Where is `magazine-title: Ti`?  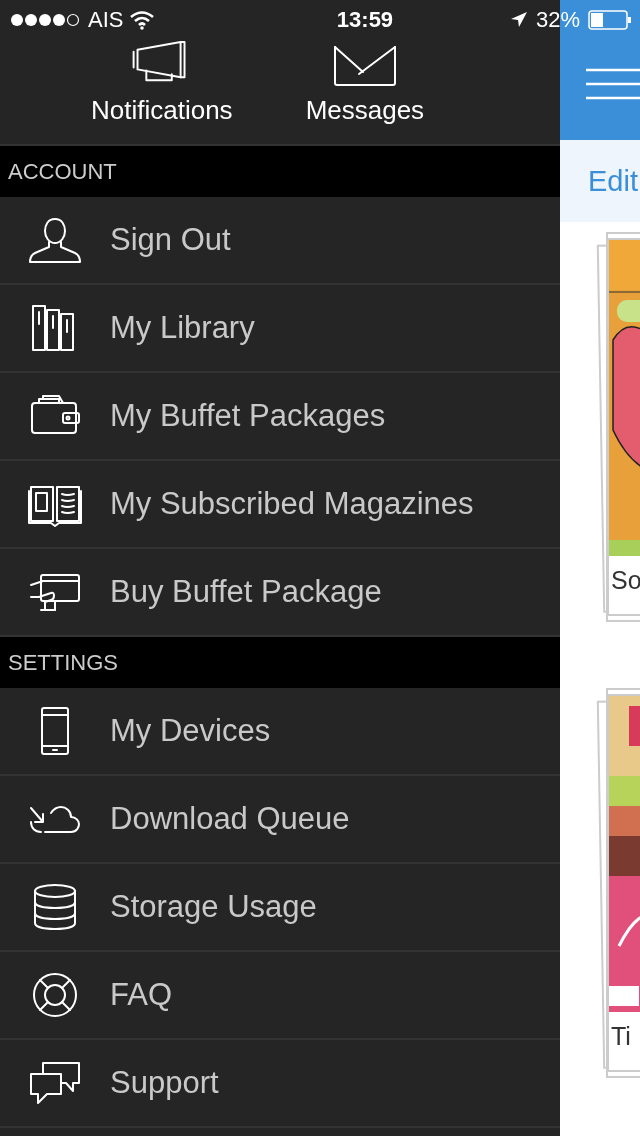
magazine-title: Ti is located at coordinates (620, 1036).